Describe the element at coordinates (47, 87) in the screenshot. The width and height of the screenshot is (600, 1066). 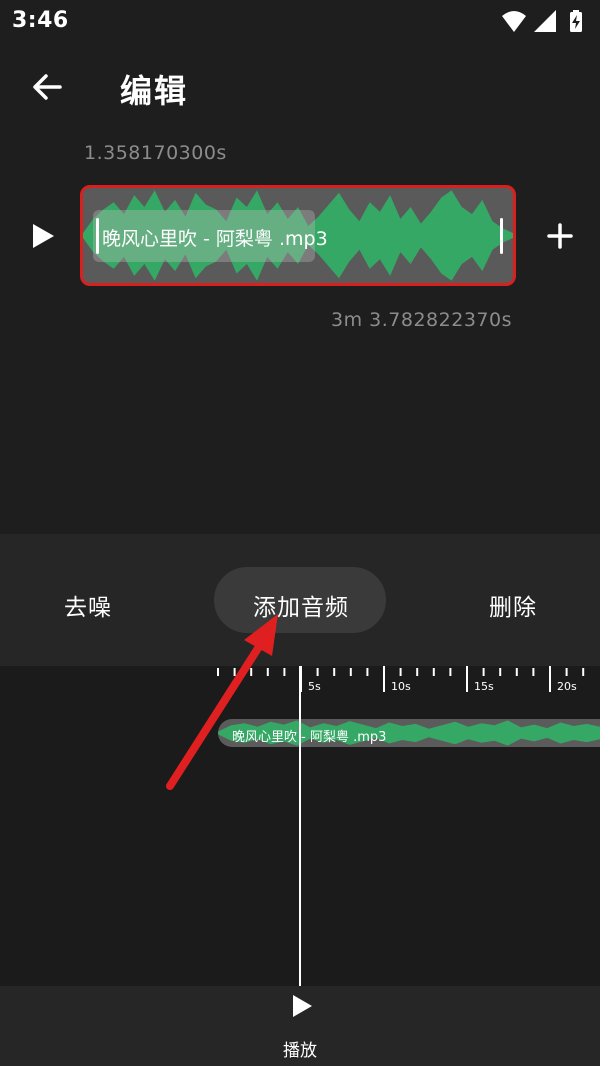
I see `back-arrow-icon` at that location.